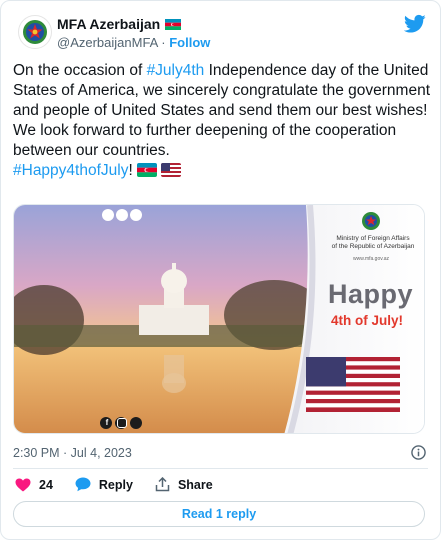 The height and width of the screenshot is (542, 443). What do you see at coordinates (189, 42) in the screenshot?
I see `follow-button: Follow` at bounding box center [189, 42].